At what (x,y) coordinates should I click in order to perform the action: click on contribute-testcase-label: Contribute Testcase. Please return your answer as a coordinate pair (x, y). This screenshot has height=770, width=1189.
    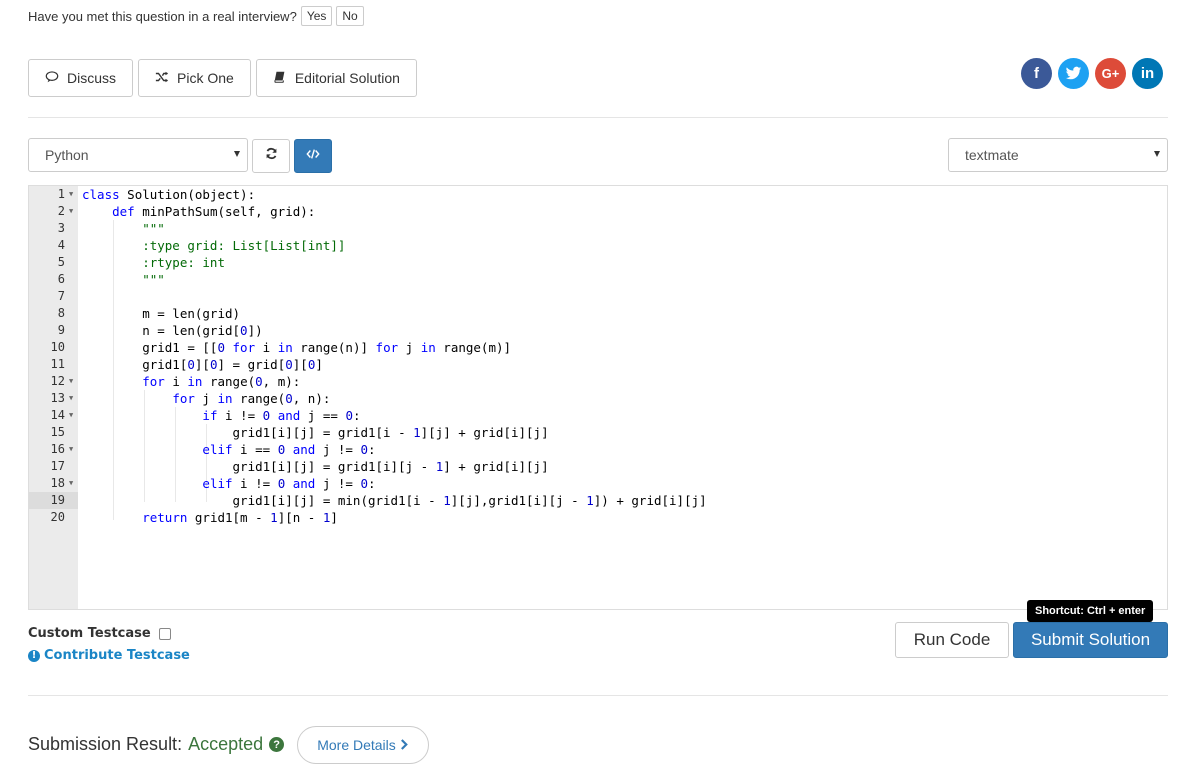
    Looking at the image, I should click on (117, 655).